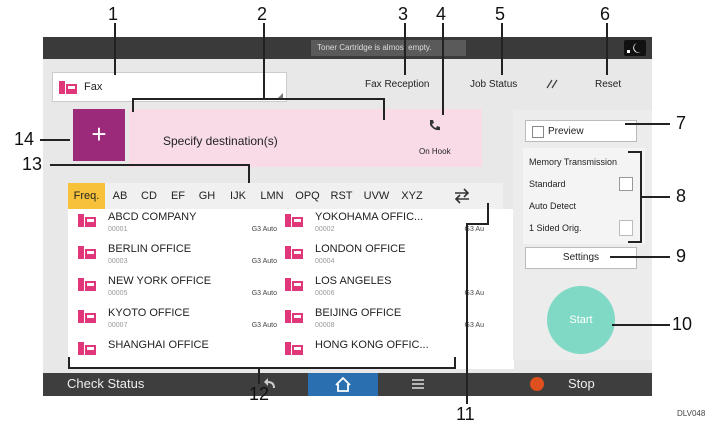 The image size is (711, 431). I want to click on list-item: KYOTO OFFICE 00007 G3 Auto, so click(175, 321).